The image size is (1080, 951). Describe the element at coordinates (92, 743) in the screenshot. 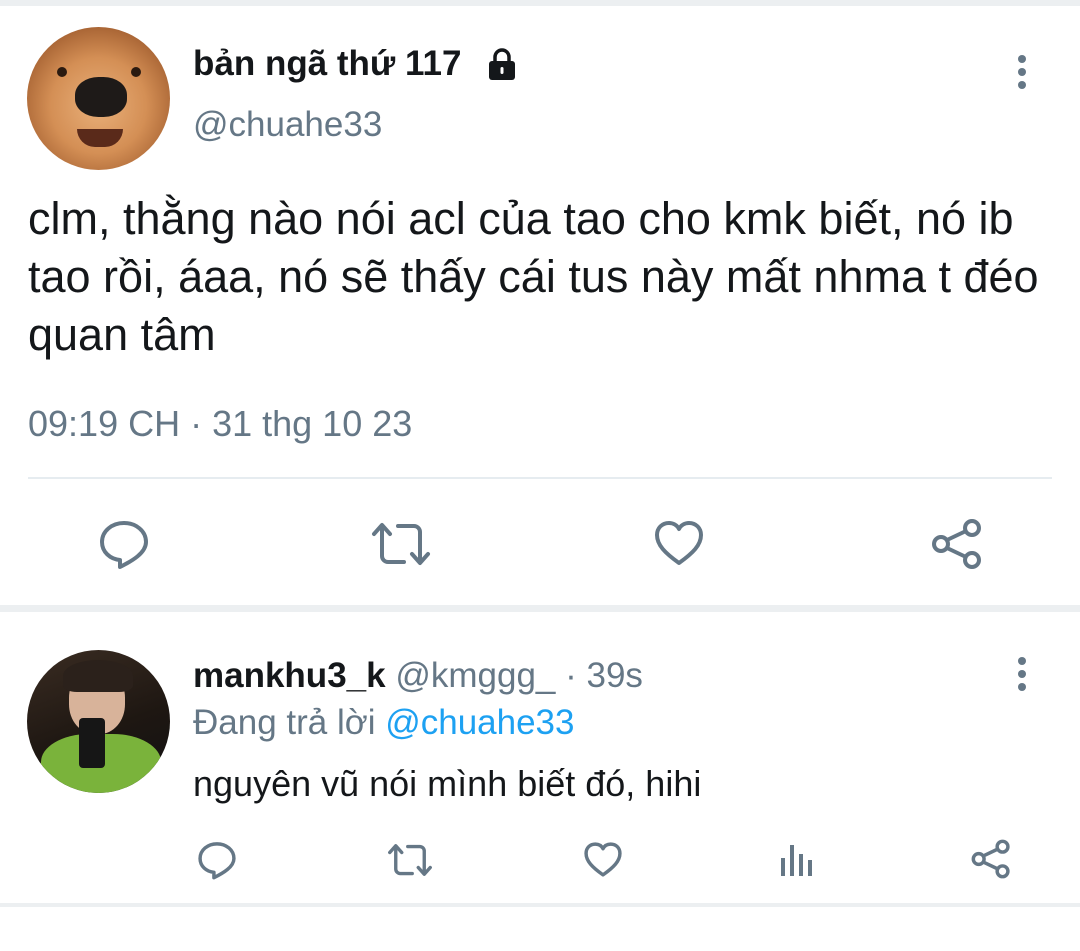

I see `avatar-phone` at that location.